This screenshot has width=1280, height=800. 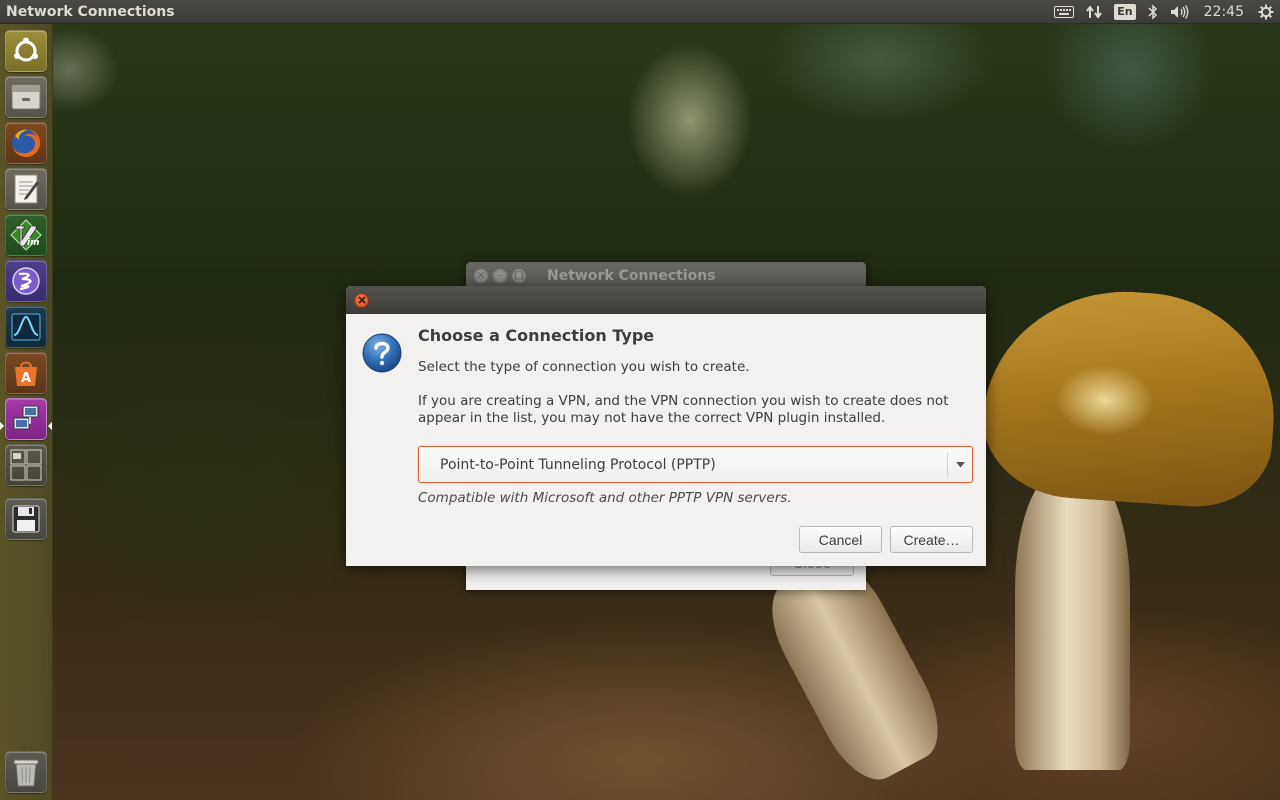 What do you see at coordinates (1072, 620) in the screenshot?
I see `wallpaper-mushroom-stem` at bounding box center [1072, 620].